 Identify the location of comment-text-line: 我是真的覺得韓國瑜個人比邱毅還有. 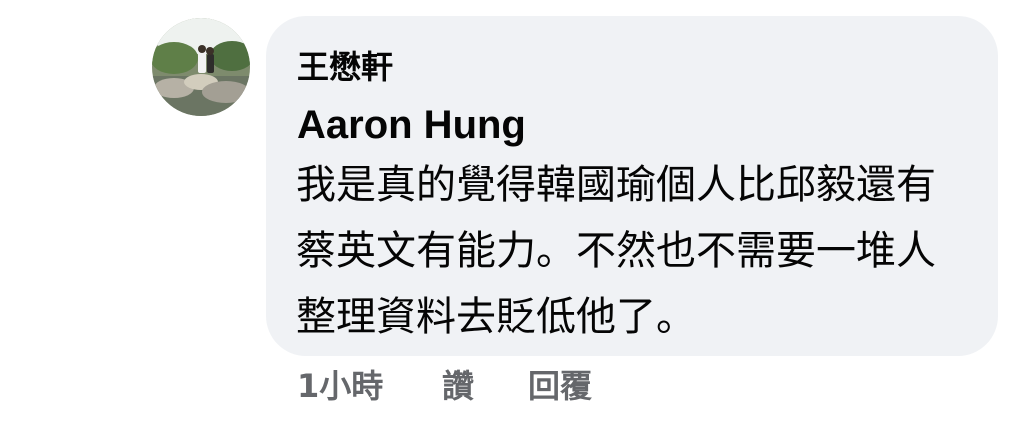
(616, 185).